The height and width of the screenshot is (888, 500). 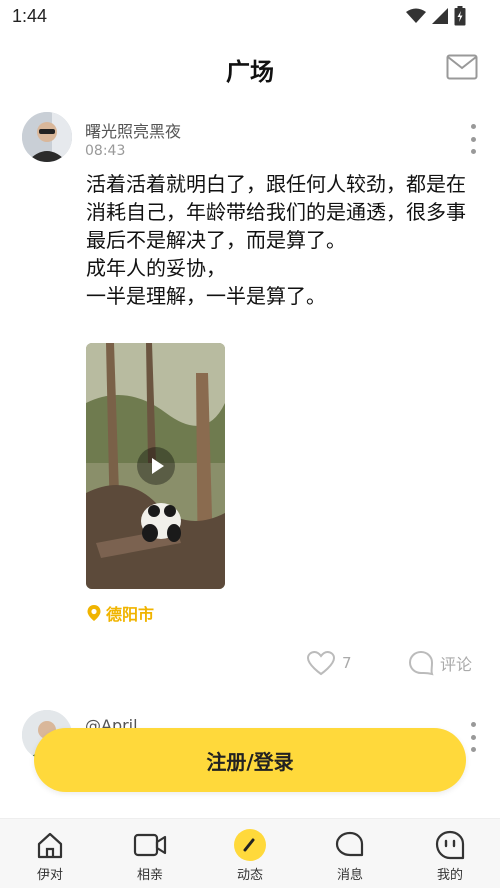 What do you see at coordinates (94, 613) in the screenshot?
I see `location-pin-icon` at bounding box center [94, 613].